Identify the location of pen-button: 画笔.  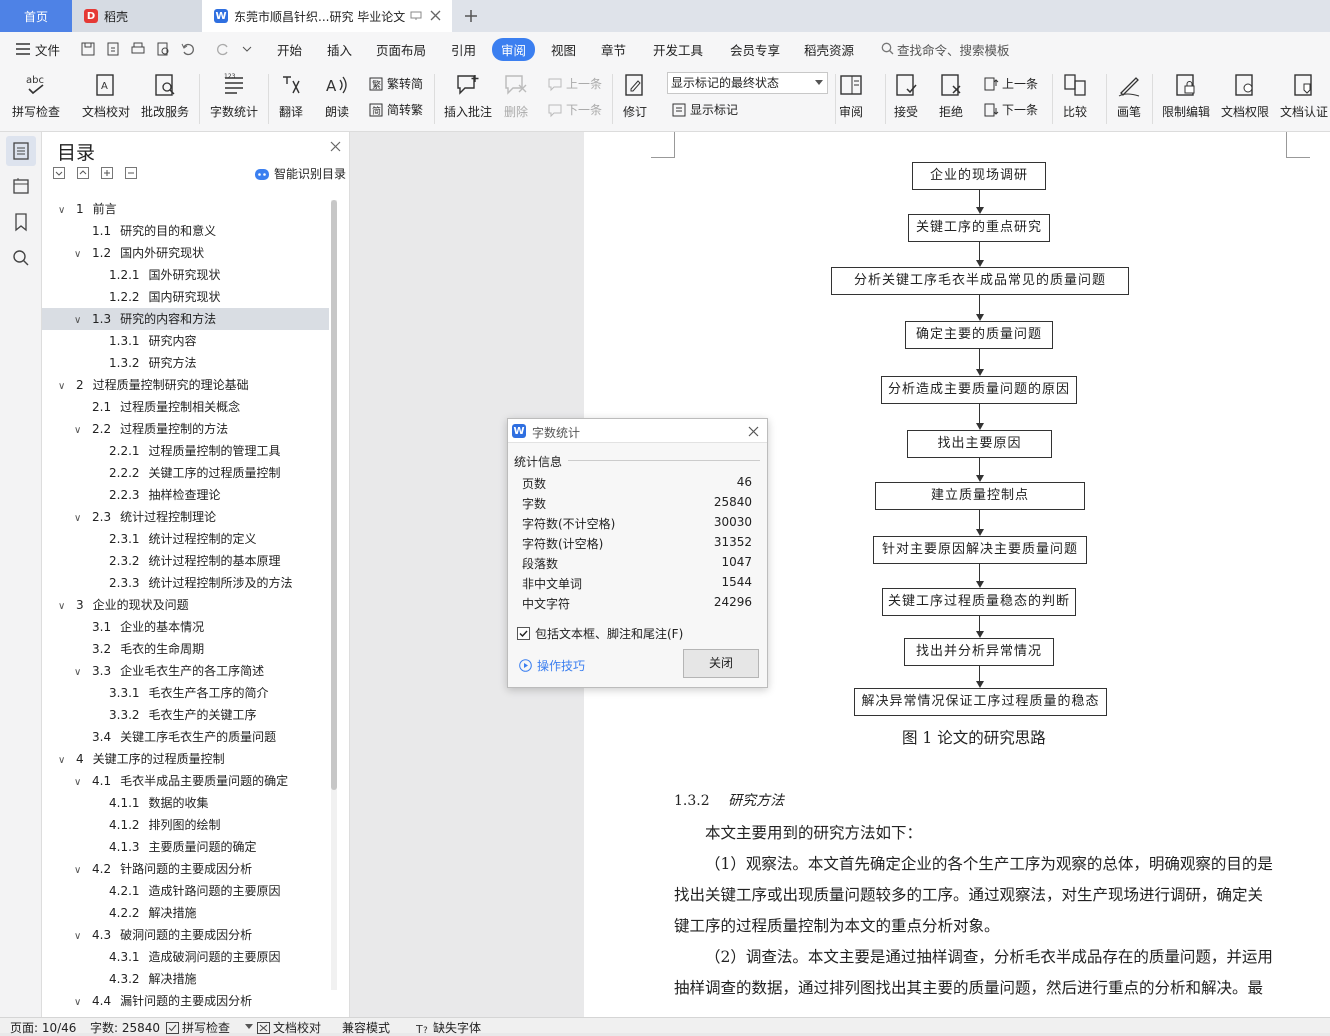
(1129, 96).